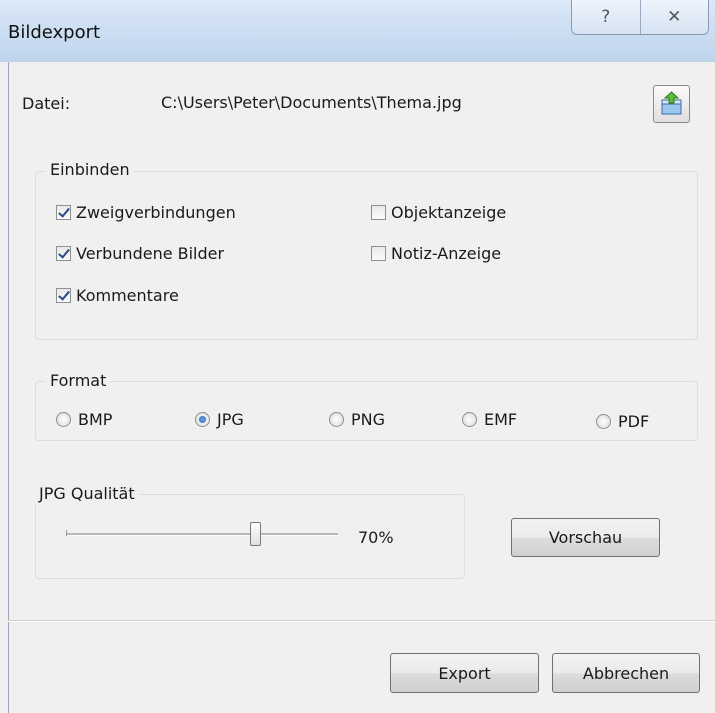 Image resolution: width=715 pixels, height=713 pixels. I want to click on cancel-button: Abbrechen, so click(626, 673).